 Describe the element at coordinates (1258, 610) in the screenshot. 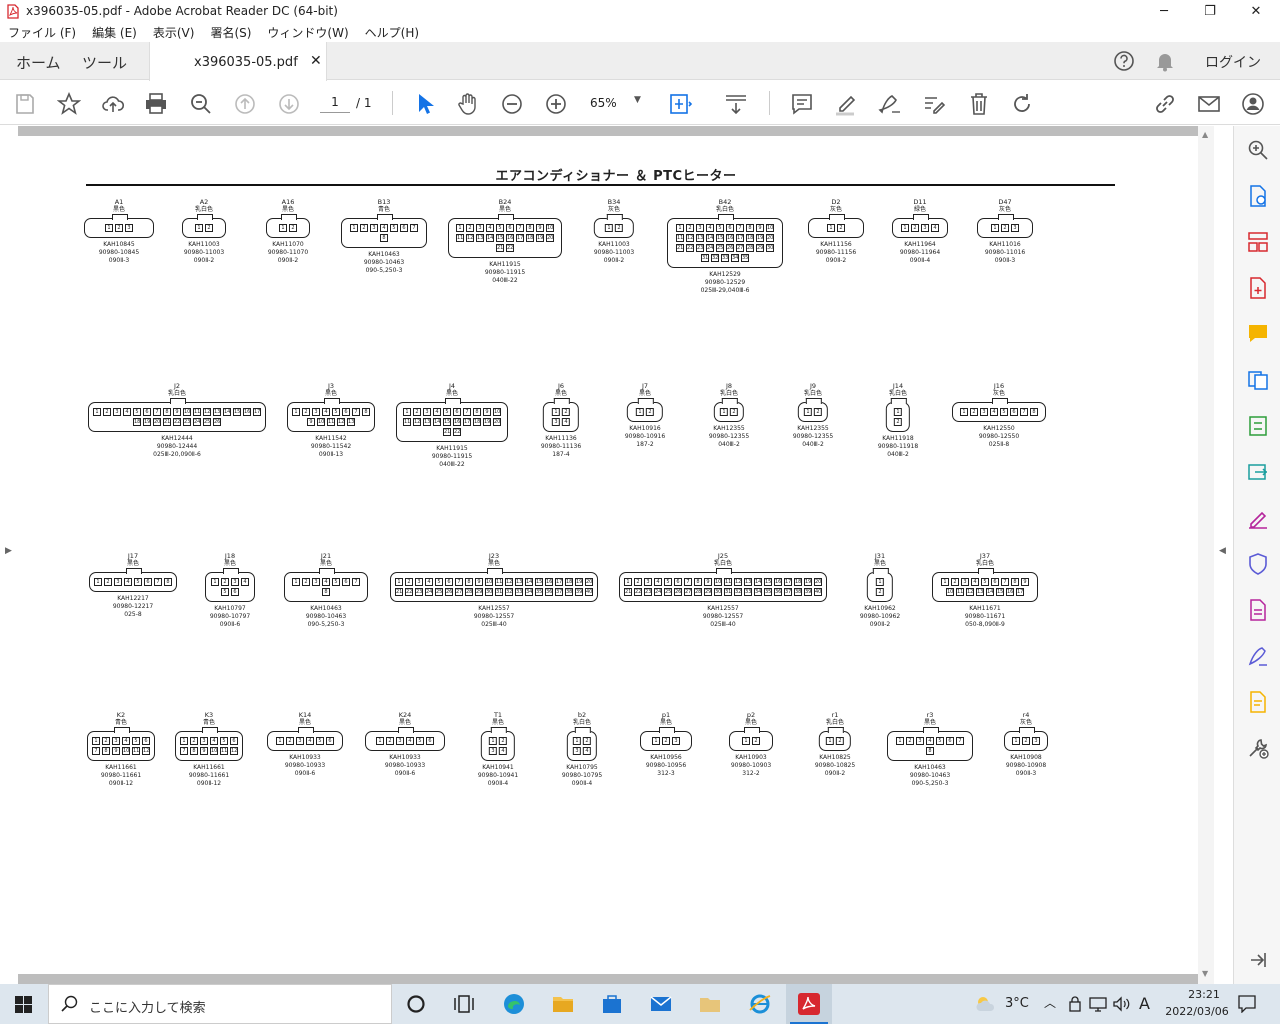

I see `edit-pdf-icon` at that location.